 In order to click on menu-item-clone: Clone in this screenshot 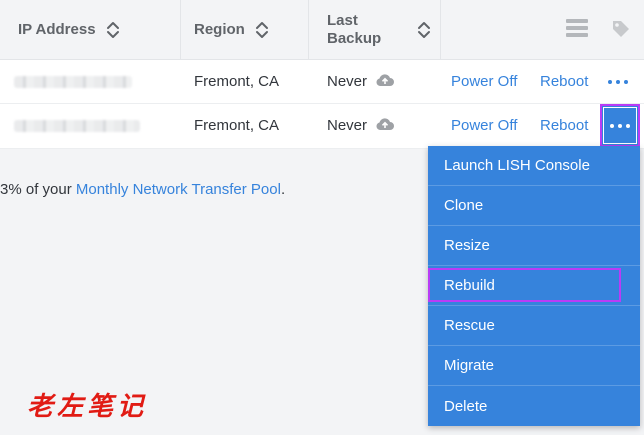, I will do `click(534, 206)`.